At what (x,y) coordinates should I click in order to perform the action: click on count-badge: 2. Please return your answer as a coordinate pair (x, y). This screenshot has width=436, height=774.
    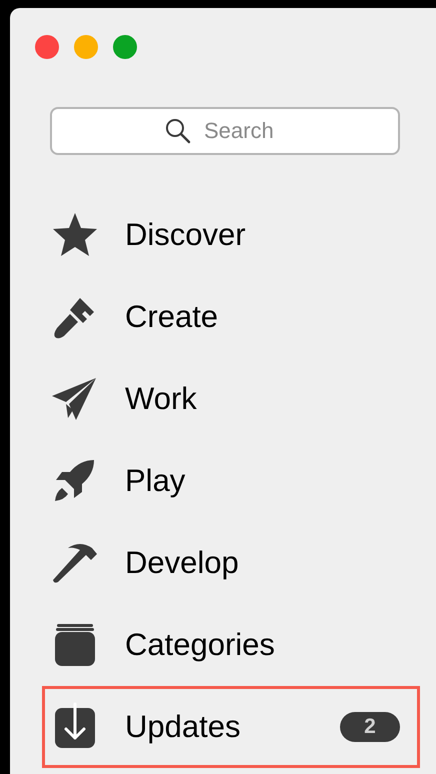
    Looking at the image, I should click on (370, 727).